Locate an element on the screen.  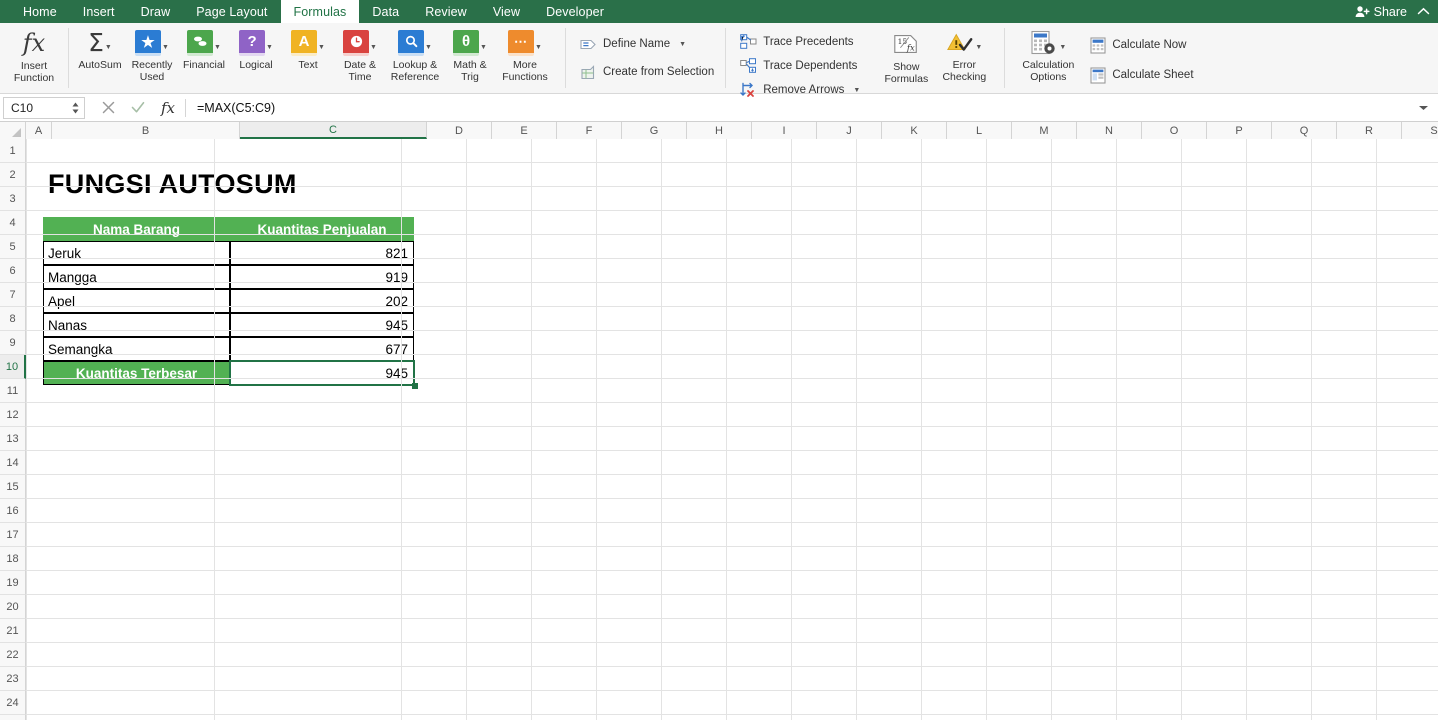
column-header-n: N is located at coordinates (1109, 130).